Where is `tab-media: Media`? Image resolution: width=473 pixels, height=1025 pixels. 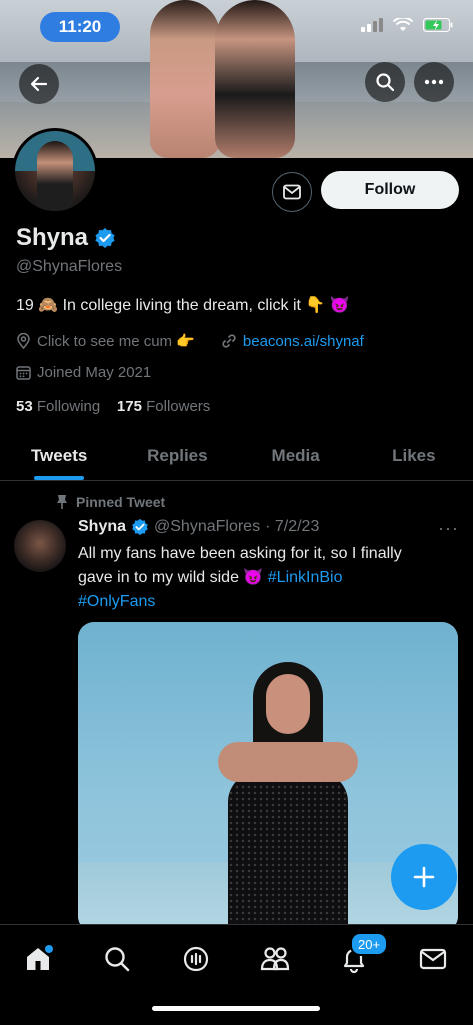
tab-media: Media is located at coordinates (296, 456).